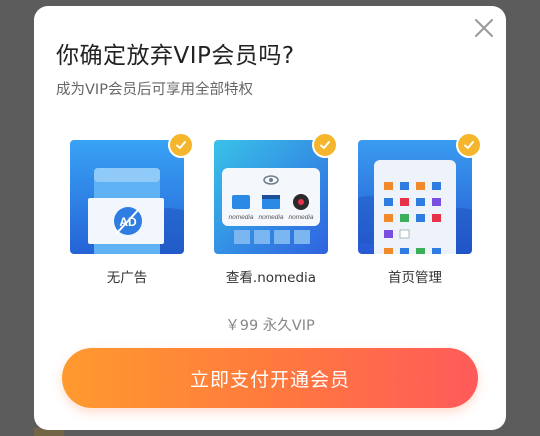  I want to click on home-manage-icon, so click(415, 197).